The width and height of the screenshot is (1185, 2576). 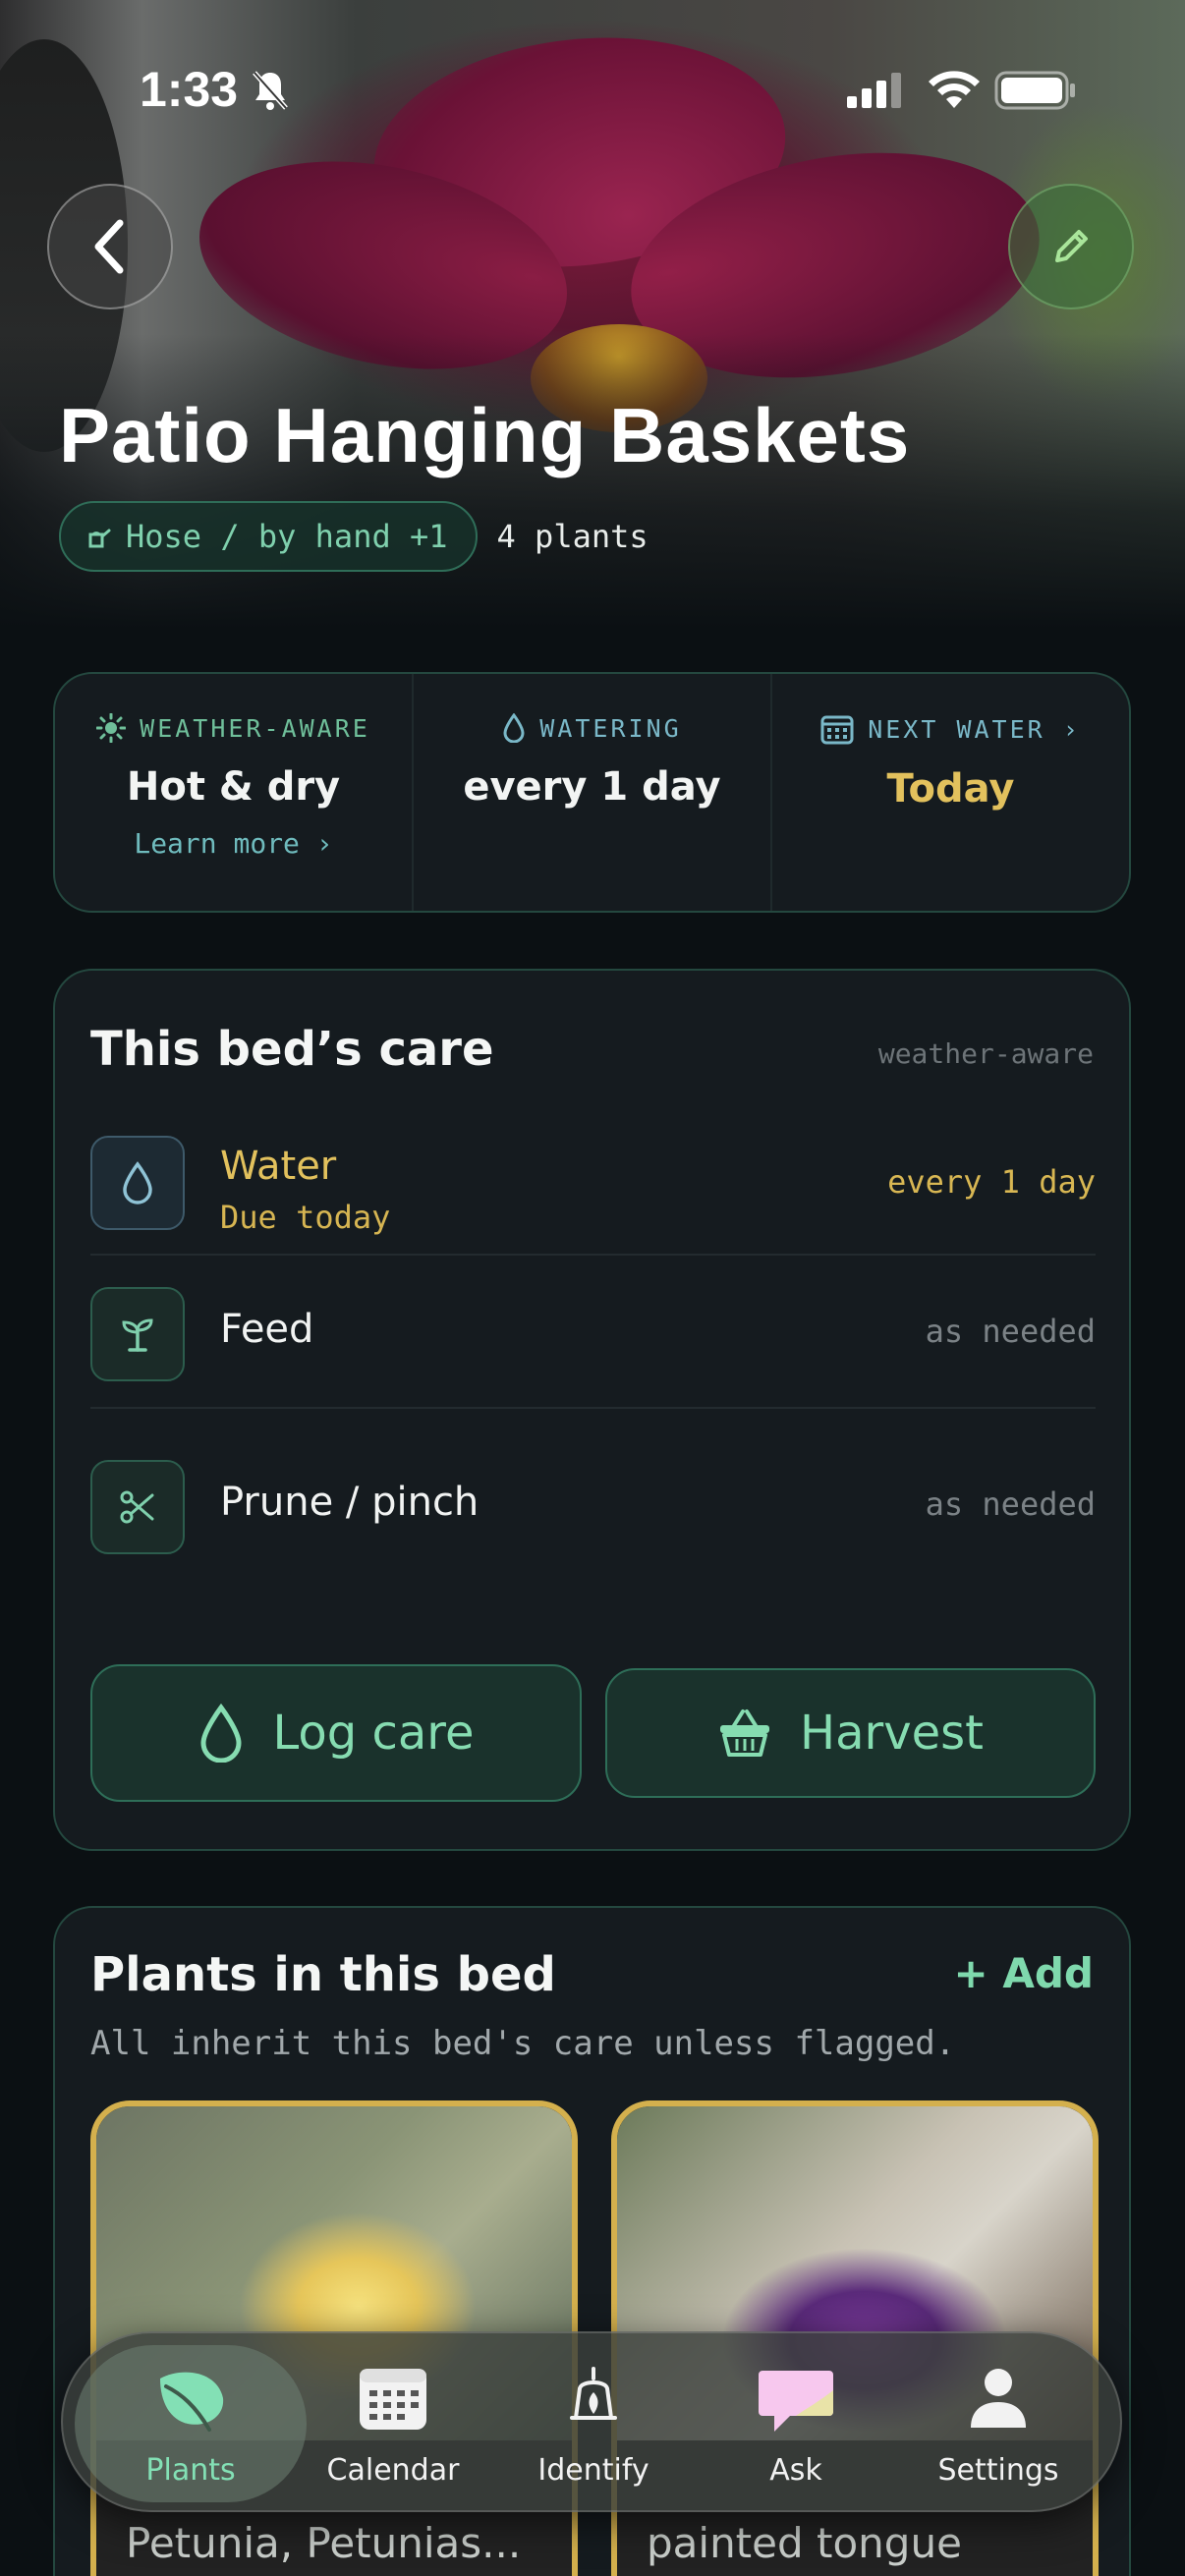 What do you see at coordinates (593, 1533) in the screenshot?
I see `care-row-prune: Prune / pinch as needed` at bounding box center [593, 1533].